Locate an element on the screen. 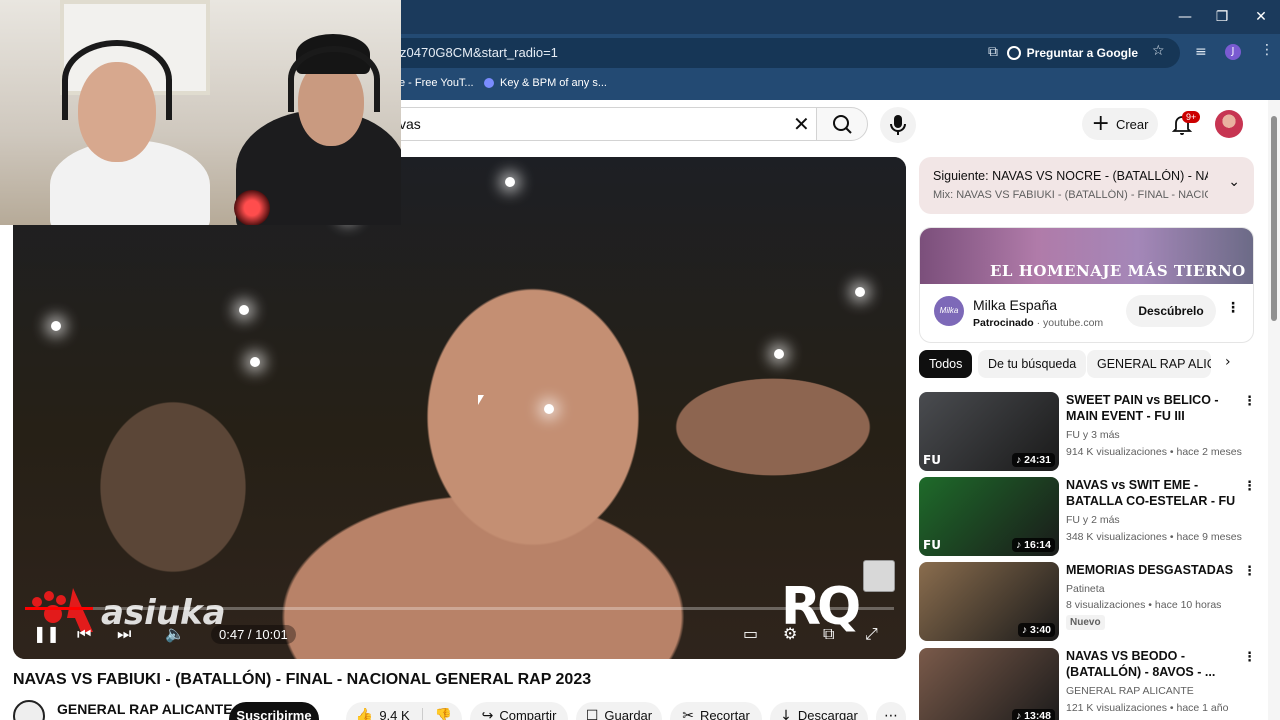 Image resolution: width=1280 pixels, height=720 pixels. chip-channel: GENERAL RAP ALICA is located at coordinates (1149, 364).